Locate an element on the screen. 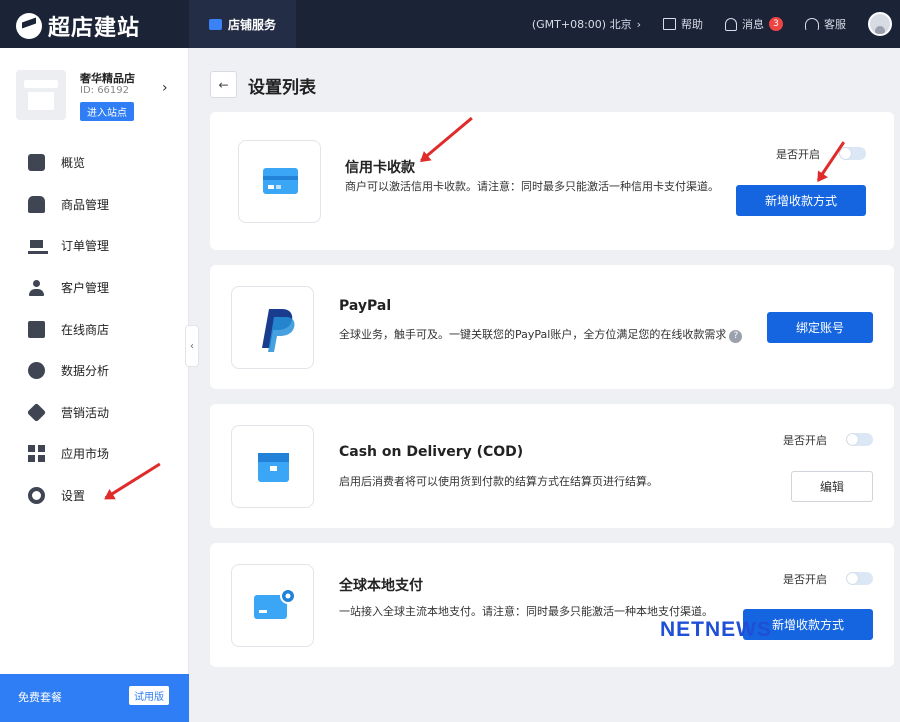 Image resolution: width=900 pixels, height=722 pixels. dashboard-icon is located at coordinates (36, 163).